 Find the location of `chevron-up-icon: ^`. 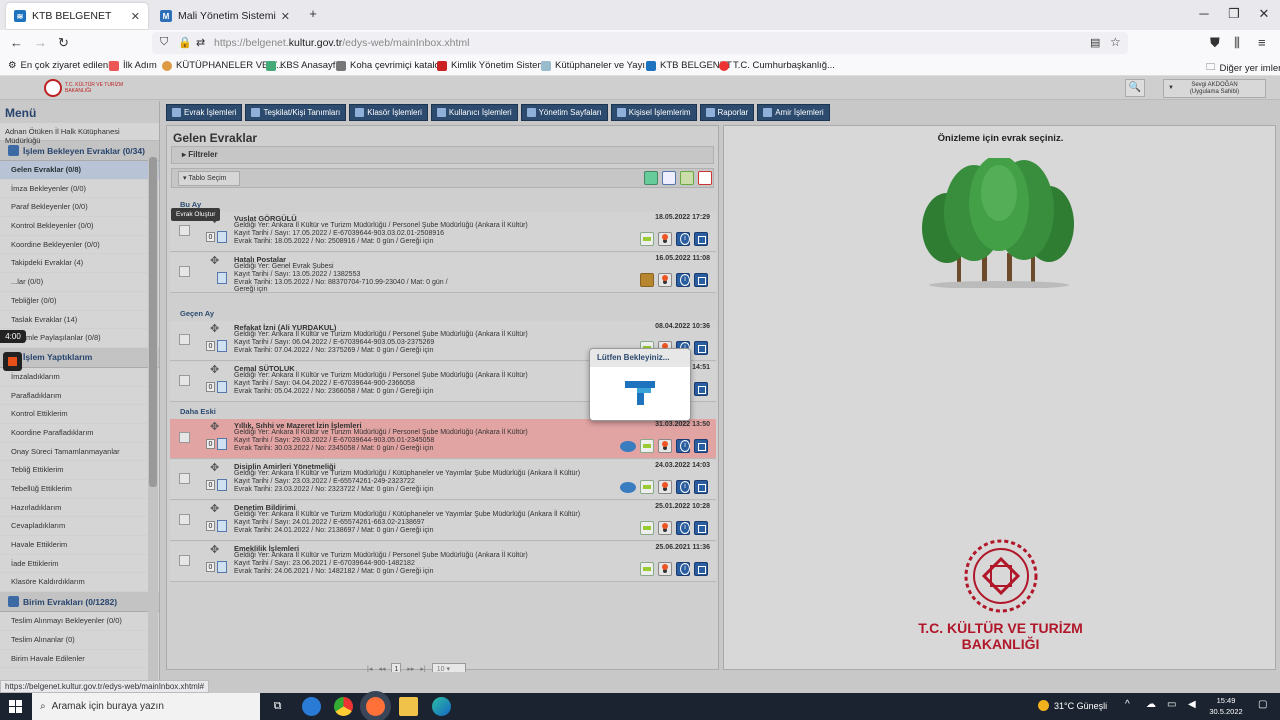

chevron-up-icon: ^ is located at coordinates (1127, 704).